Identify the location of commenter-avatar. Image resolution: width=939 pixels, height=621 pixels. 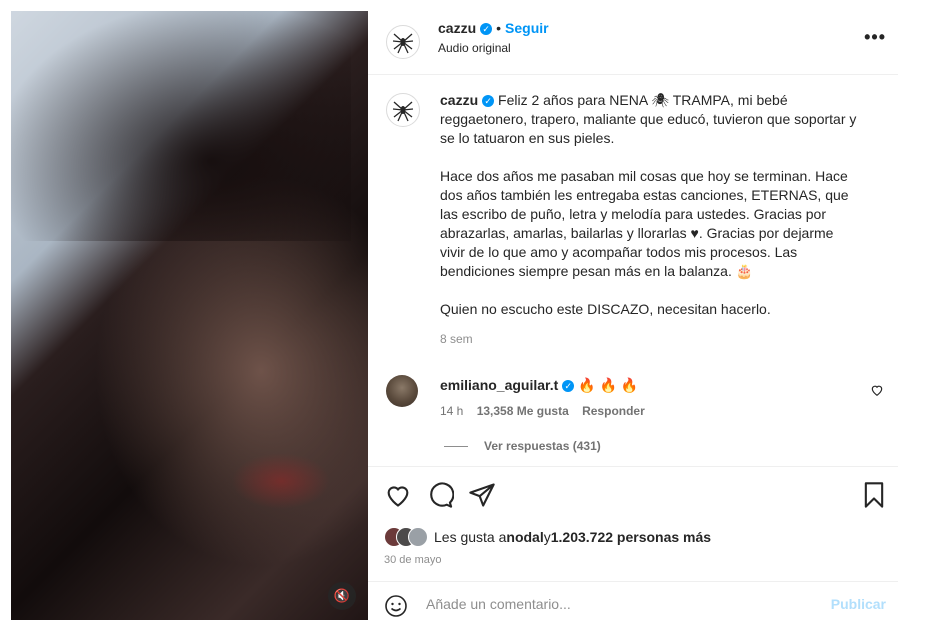
(402, 391).